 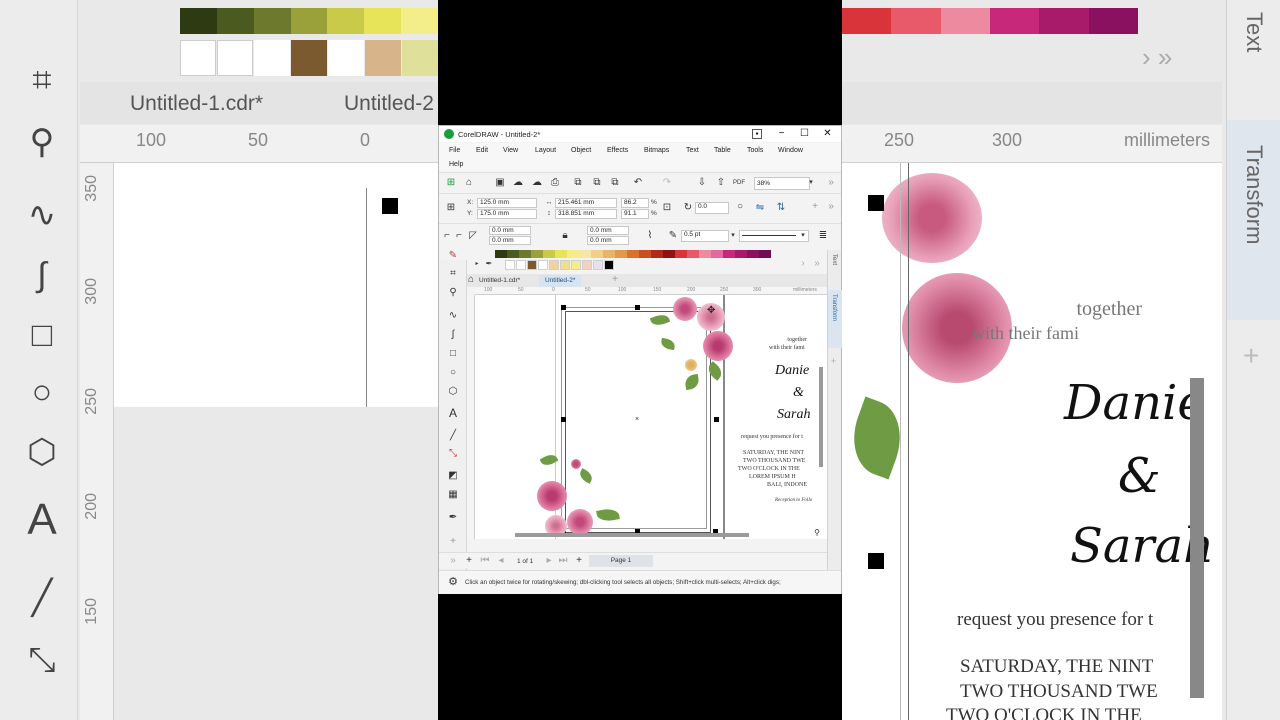 What do you see at coordinates (586, 203) in the screenshot?
I see `width-field: 215.461 mm` at bounding box center [586, 203].